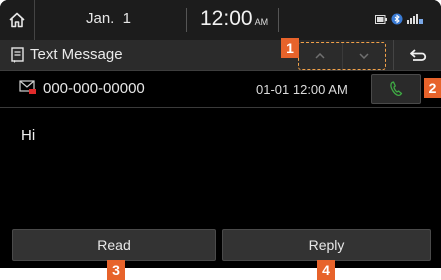  I want to click on status-bar: Jan. 1 12:00 AM, so click(220, 20).